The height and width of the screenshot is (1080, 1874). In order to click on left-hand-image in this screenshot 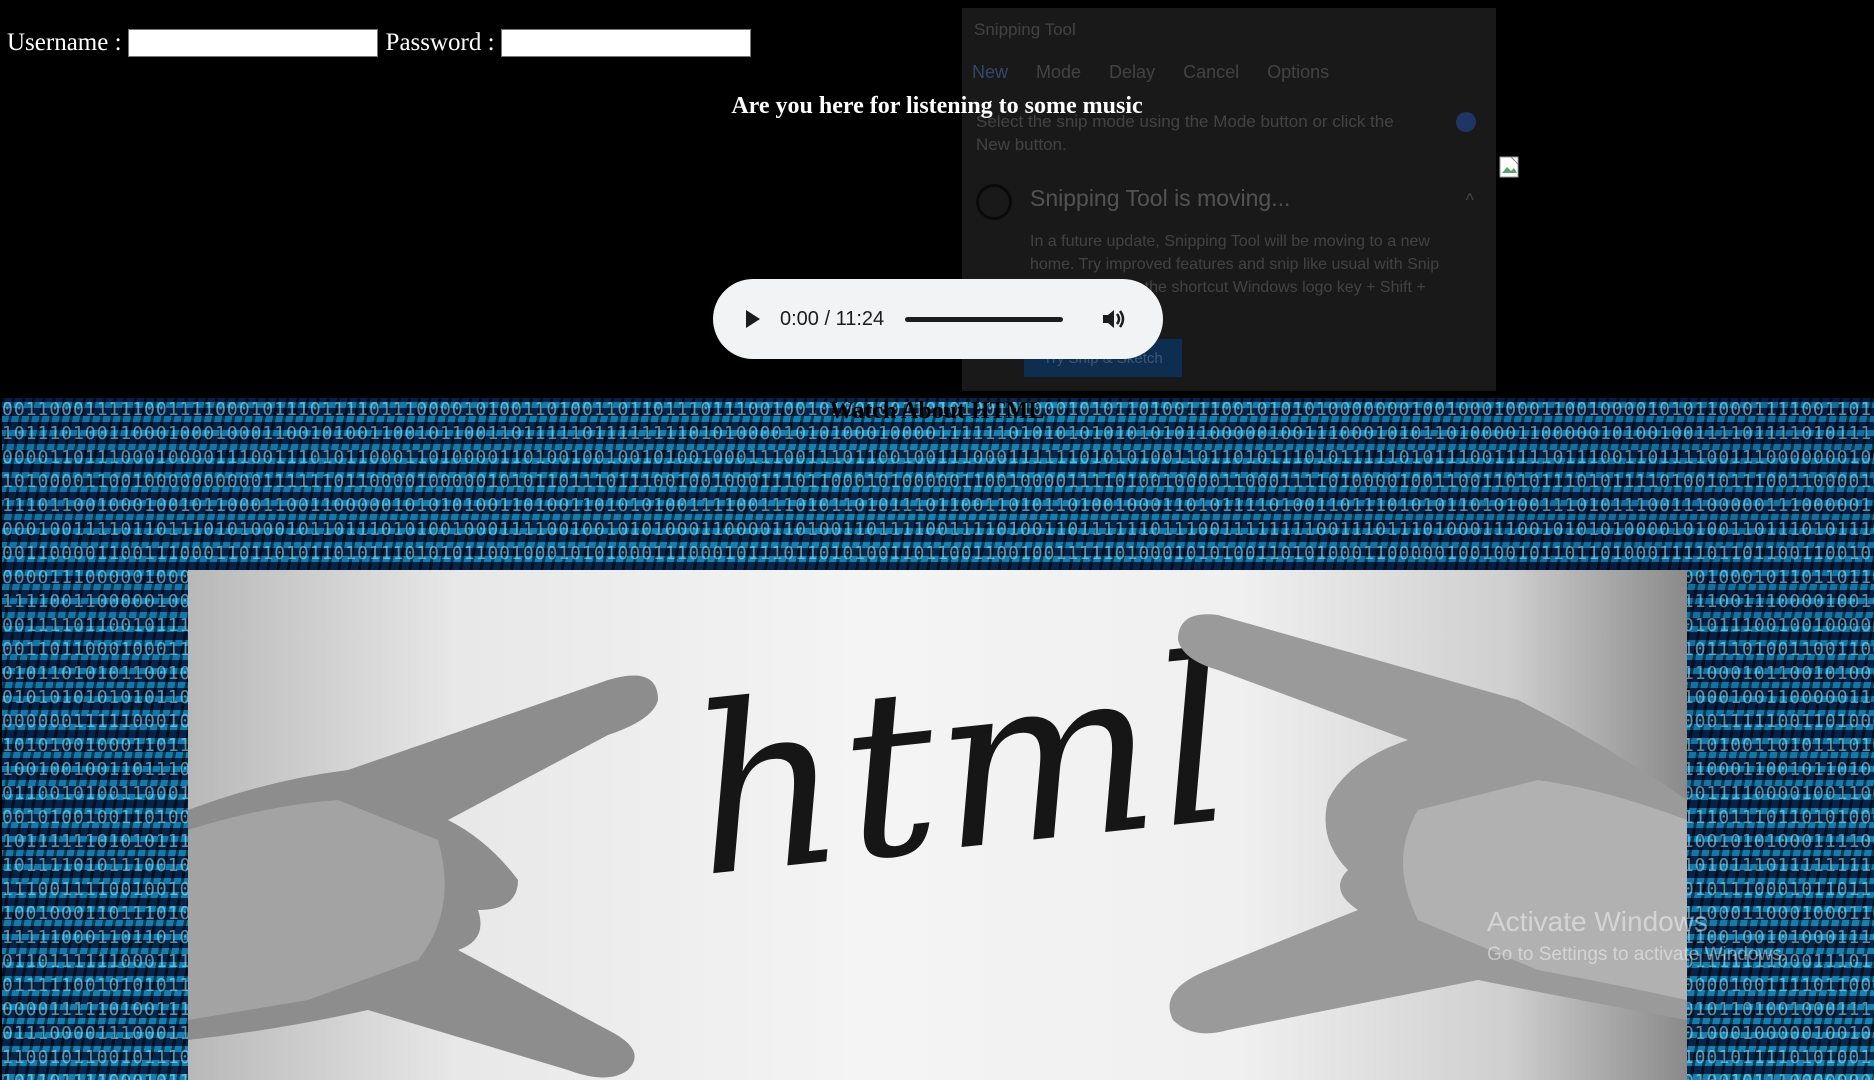, I will do `click(423, 876)`.